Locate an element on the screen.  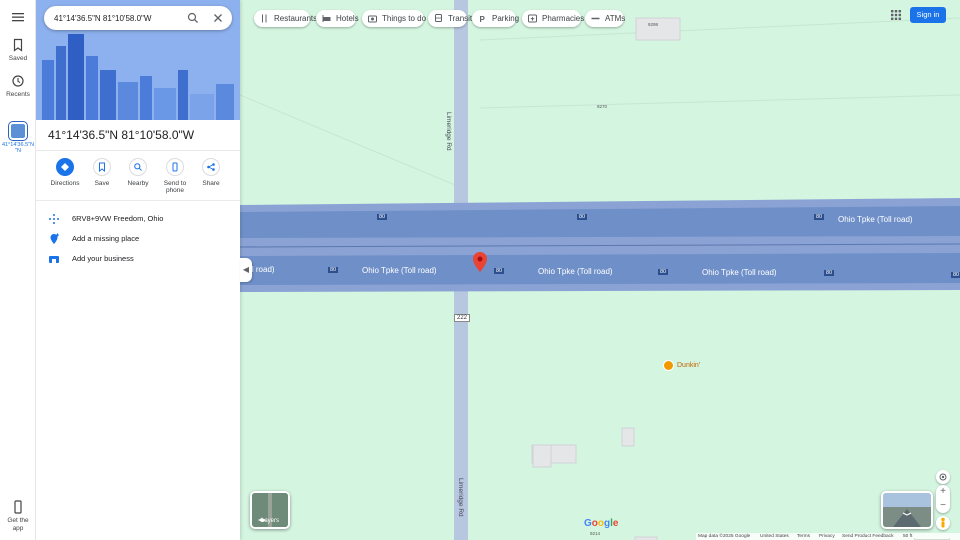
save-button: Save is located at coordinates (102, 172).